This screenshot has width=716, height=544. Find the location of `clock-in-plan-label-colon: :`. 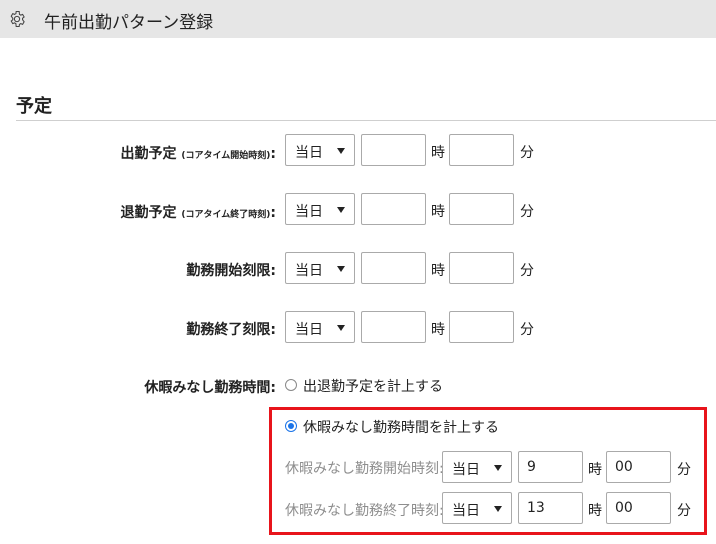

clock-in-plan-label-colon: : is located at coordinates (273, 154).